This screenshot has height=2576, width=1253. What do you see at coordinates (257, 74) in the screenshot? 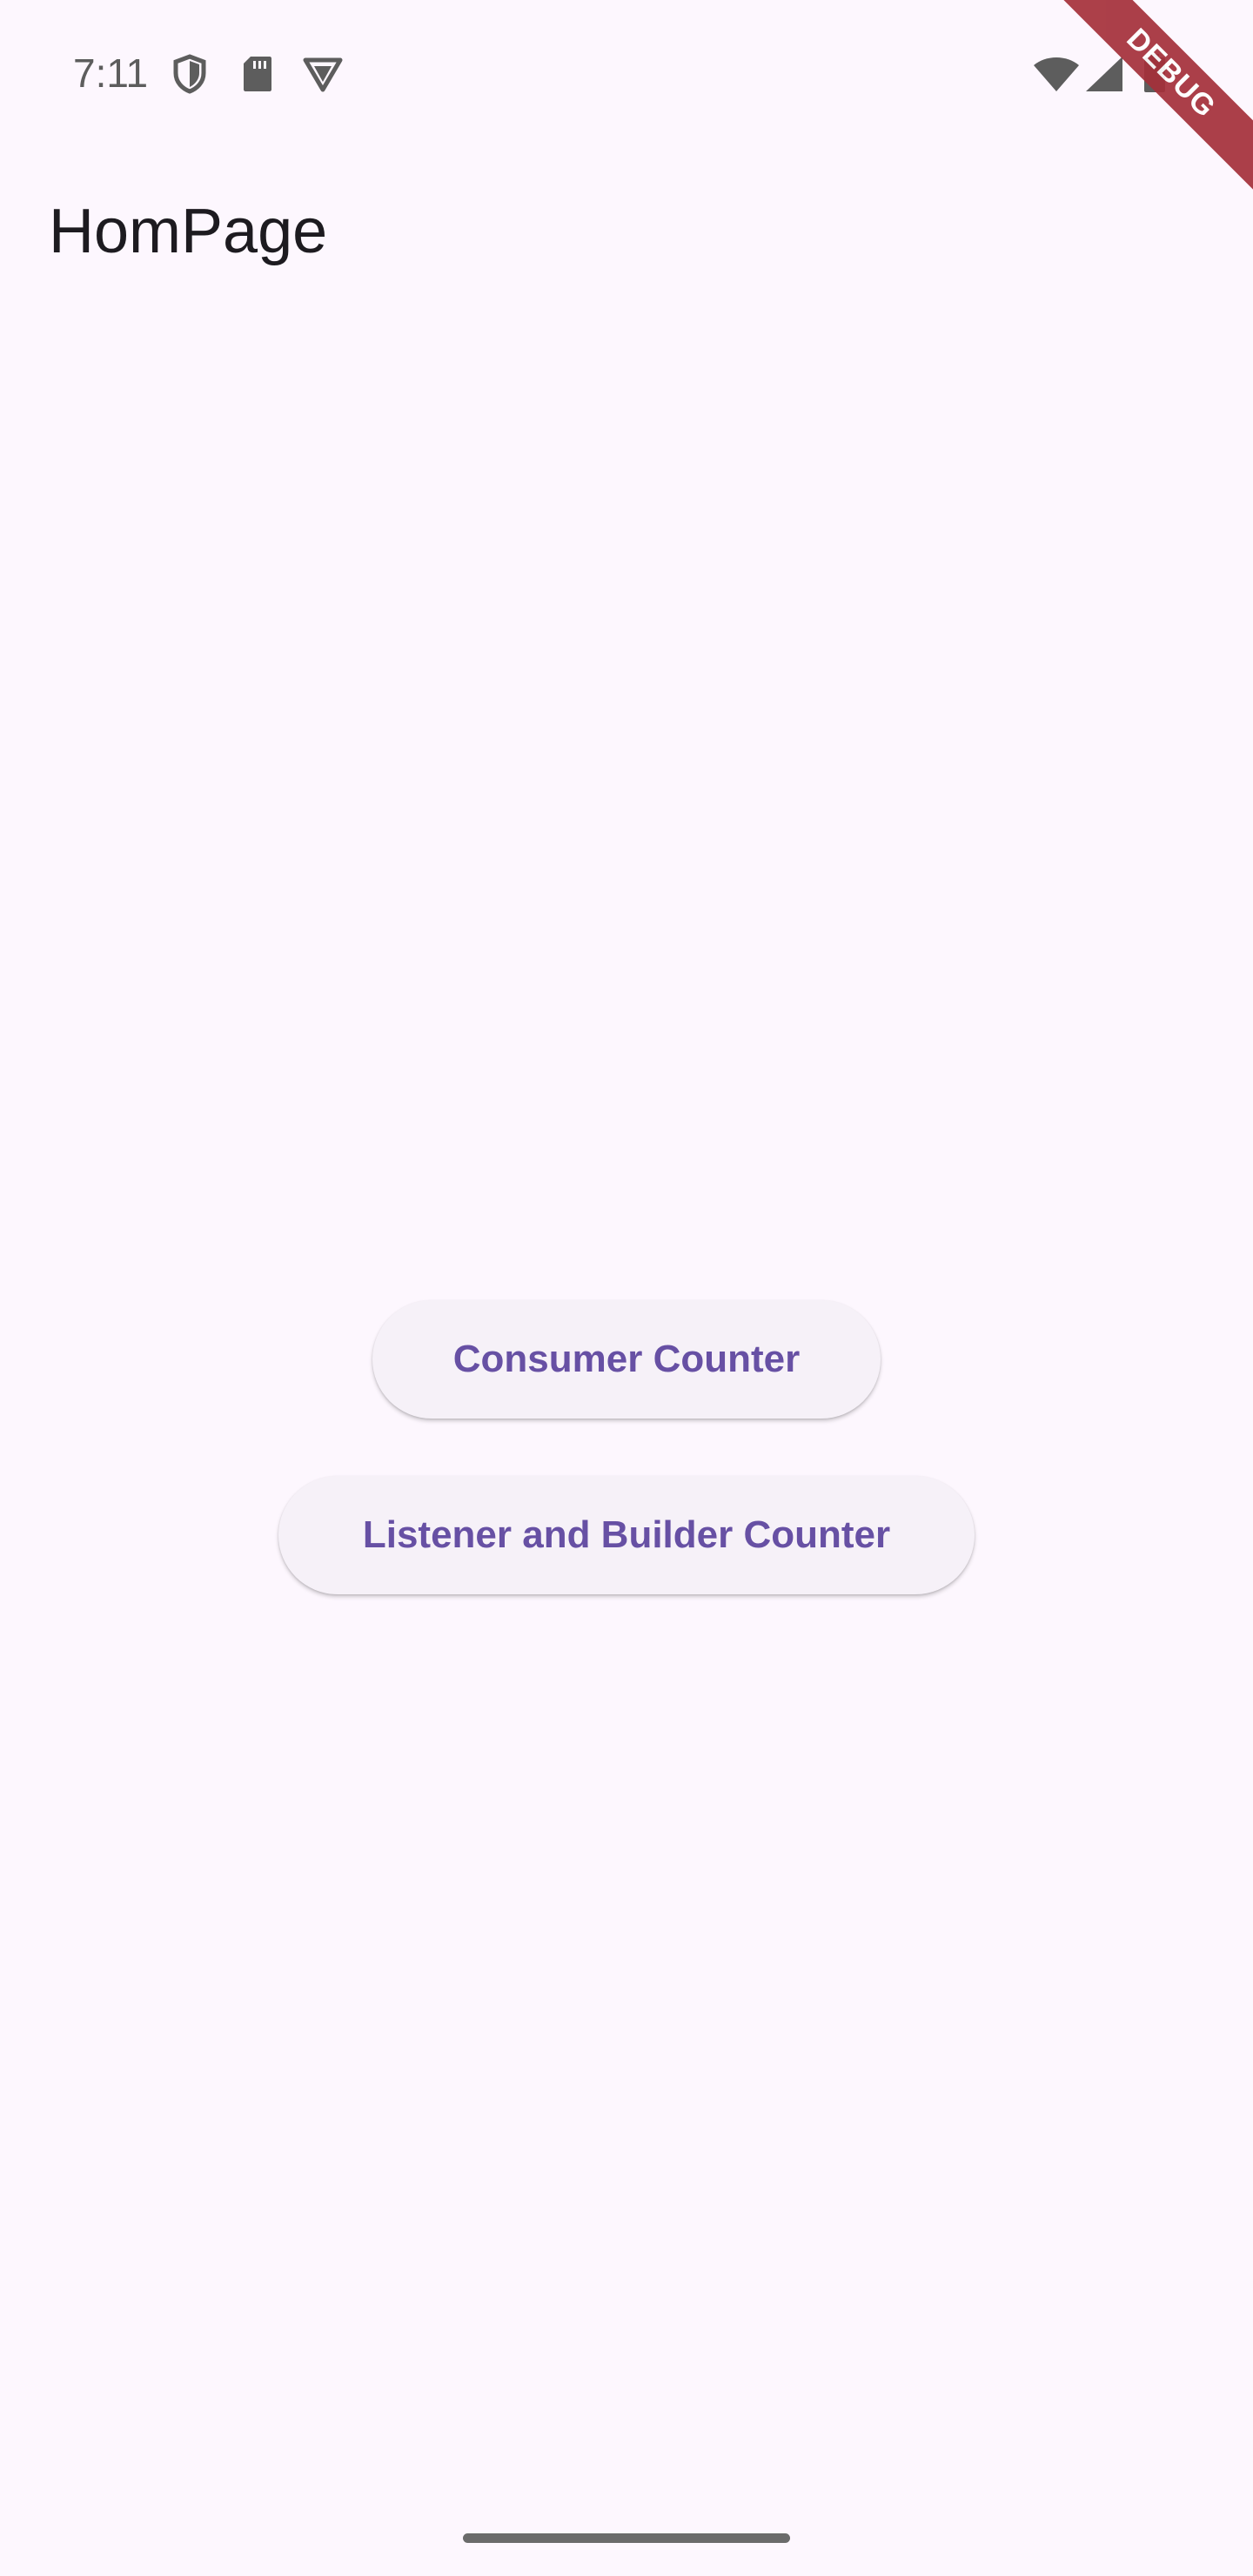
I see `sd-card-icon` at bounding box center [257, 74].